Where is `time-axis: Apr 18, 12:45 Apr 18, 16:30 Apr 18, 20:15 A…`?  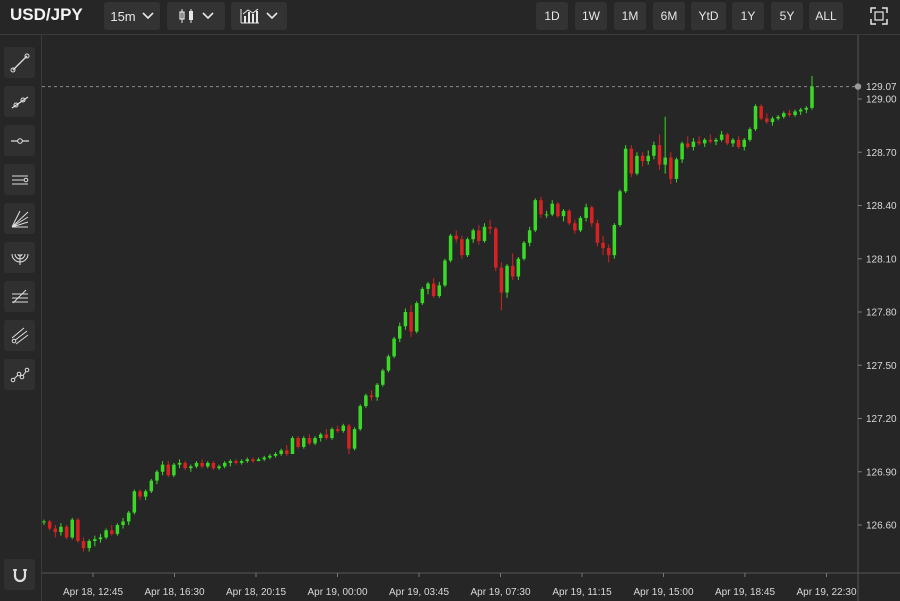 time-axis: Apr 18, 12:45 Apr 18, 16:30 Apr 18, 20:15 A… is located at coordinates (460, 585).